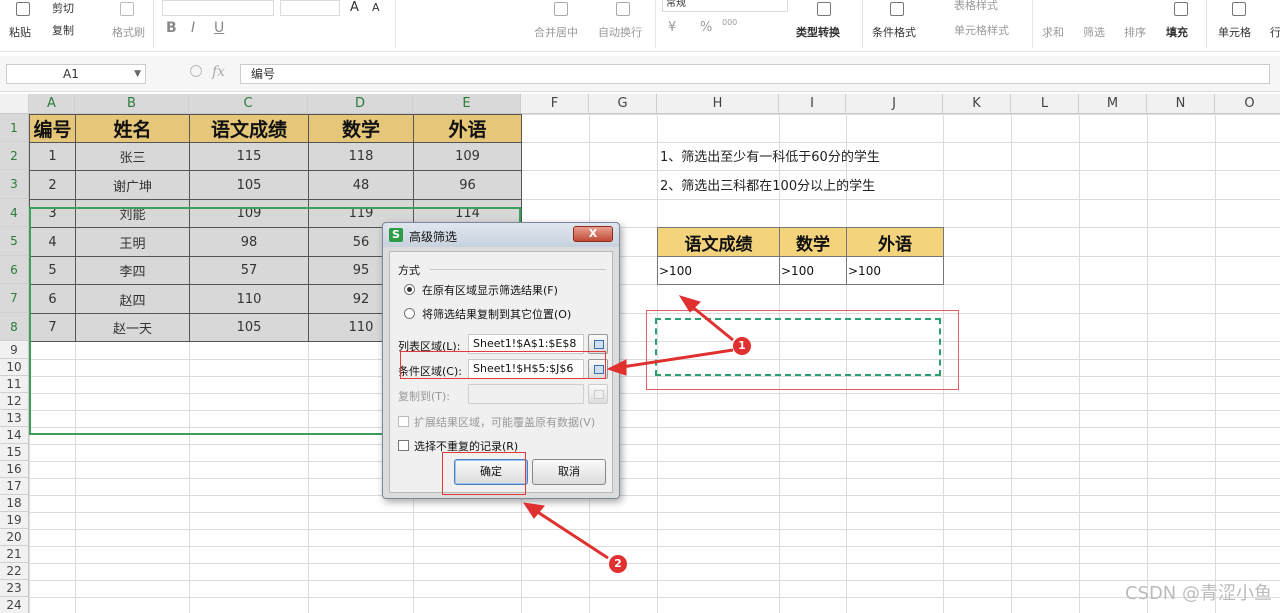 Image resolution: width=1280 pixels, height=613 pixels. I want to click on row-header-6: 6, so click(14, 270).